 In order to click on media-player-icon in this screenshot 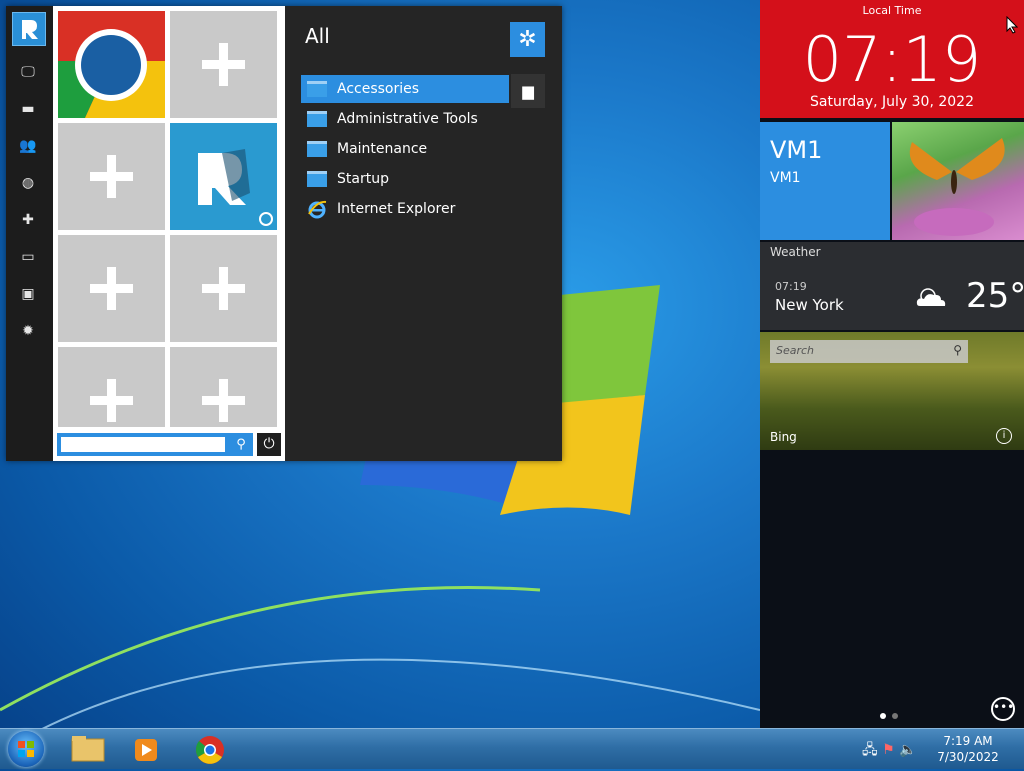, I will do `click(146, 750)`.